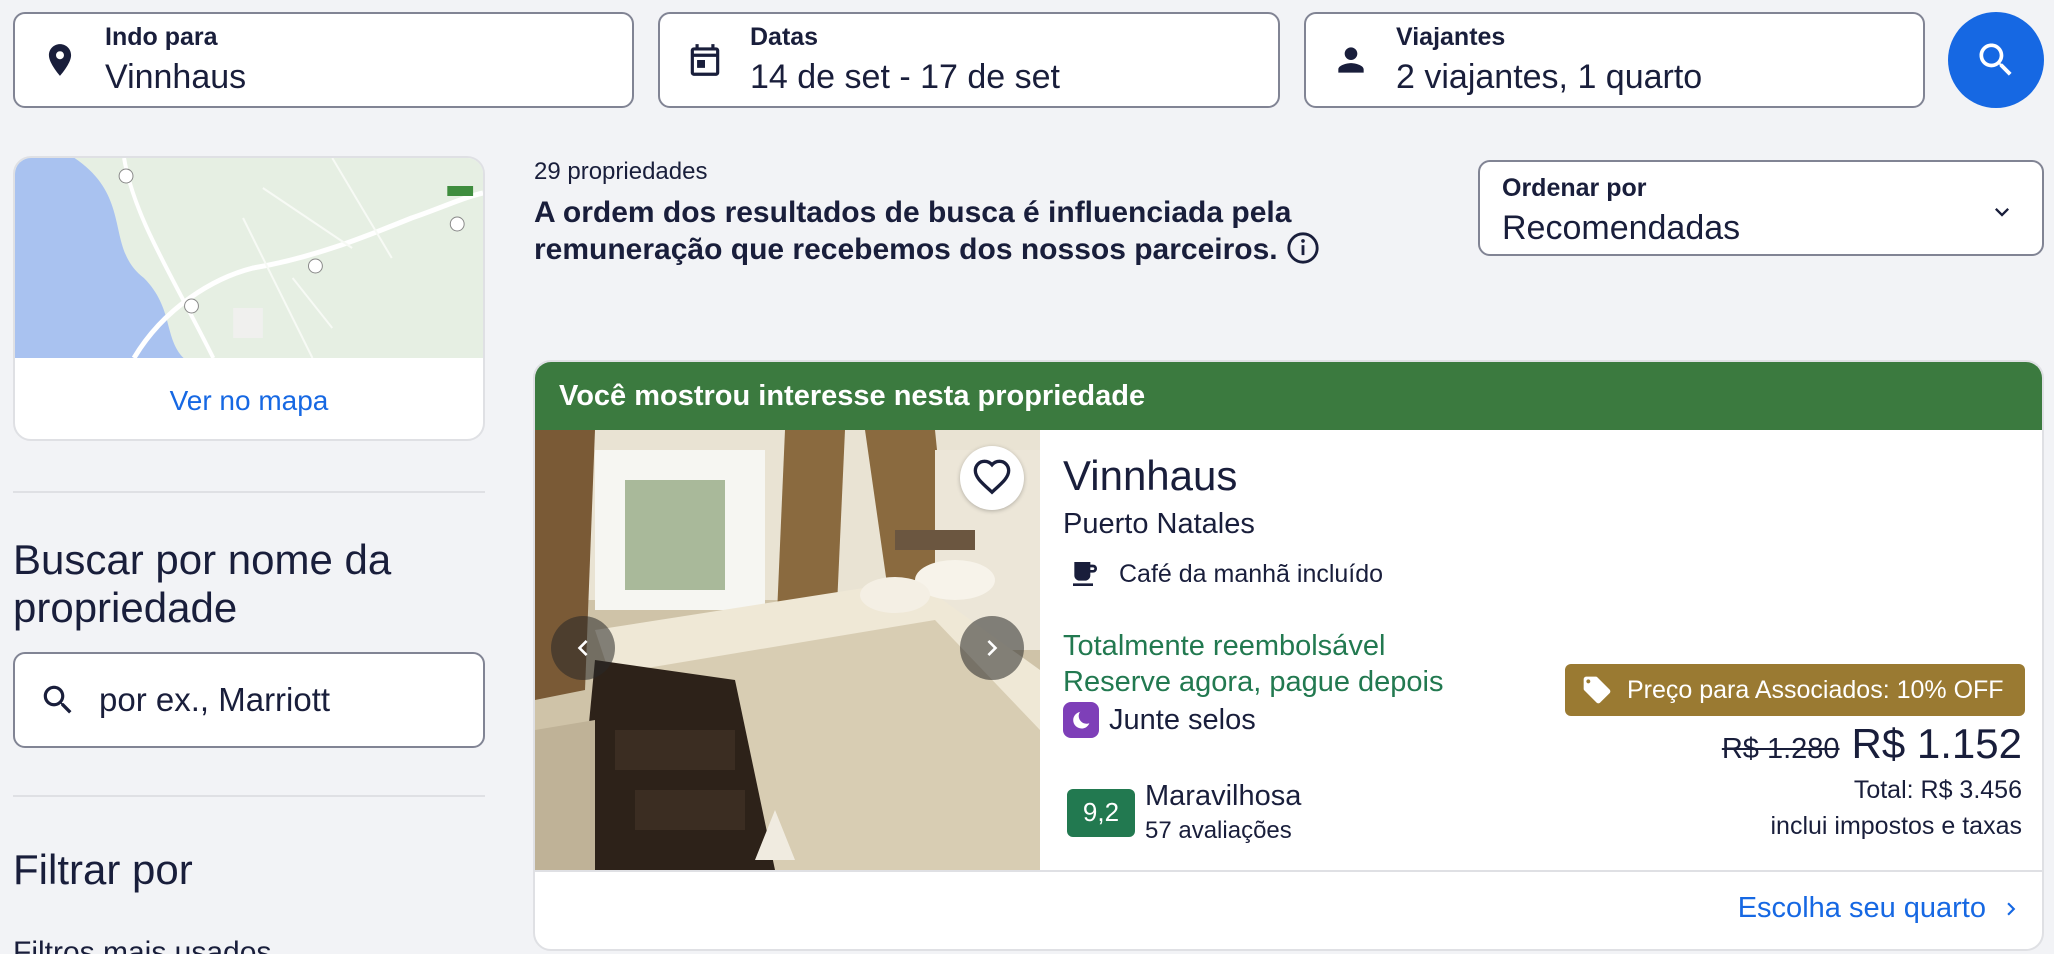  I want to click on calendar-icon, so click(705, 60).